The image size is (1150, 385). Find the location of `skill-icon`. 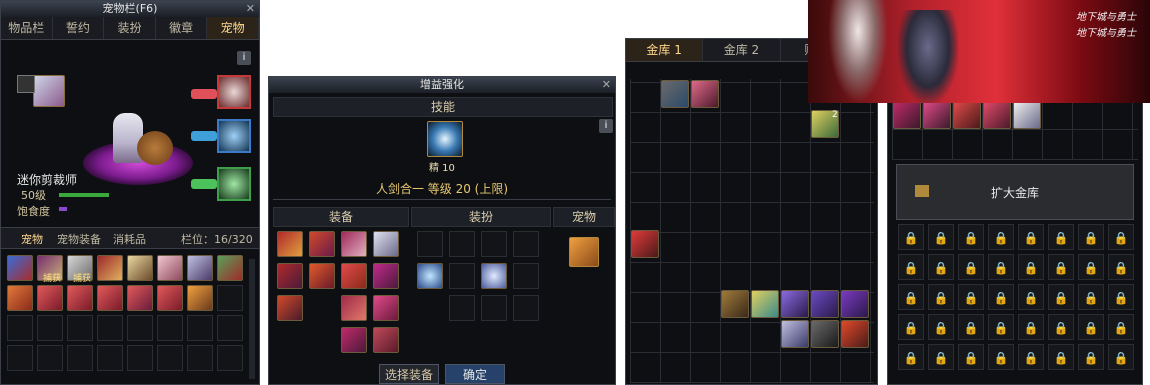

skill-icon is located at coordinates (445, 139).